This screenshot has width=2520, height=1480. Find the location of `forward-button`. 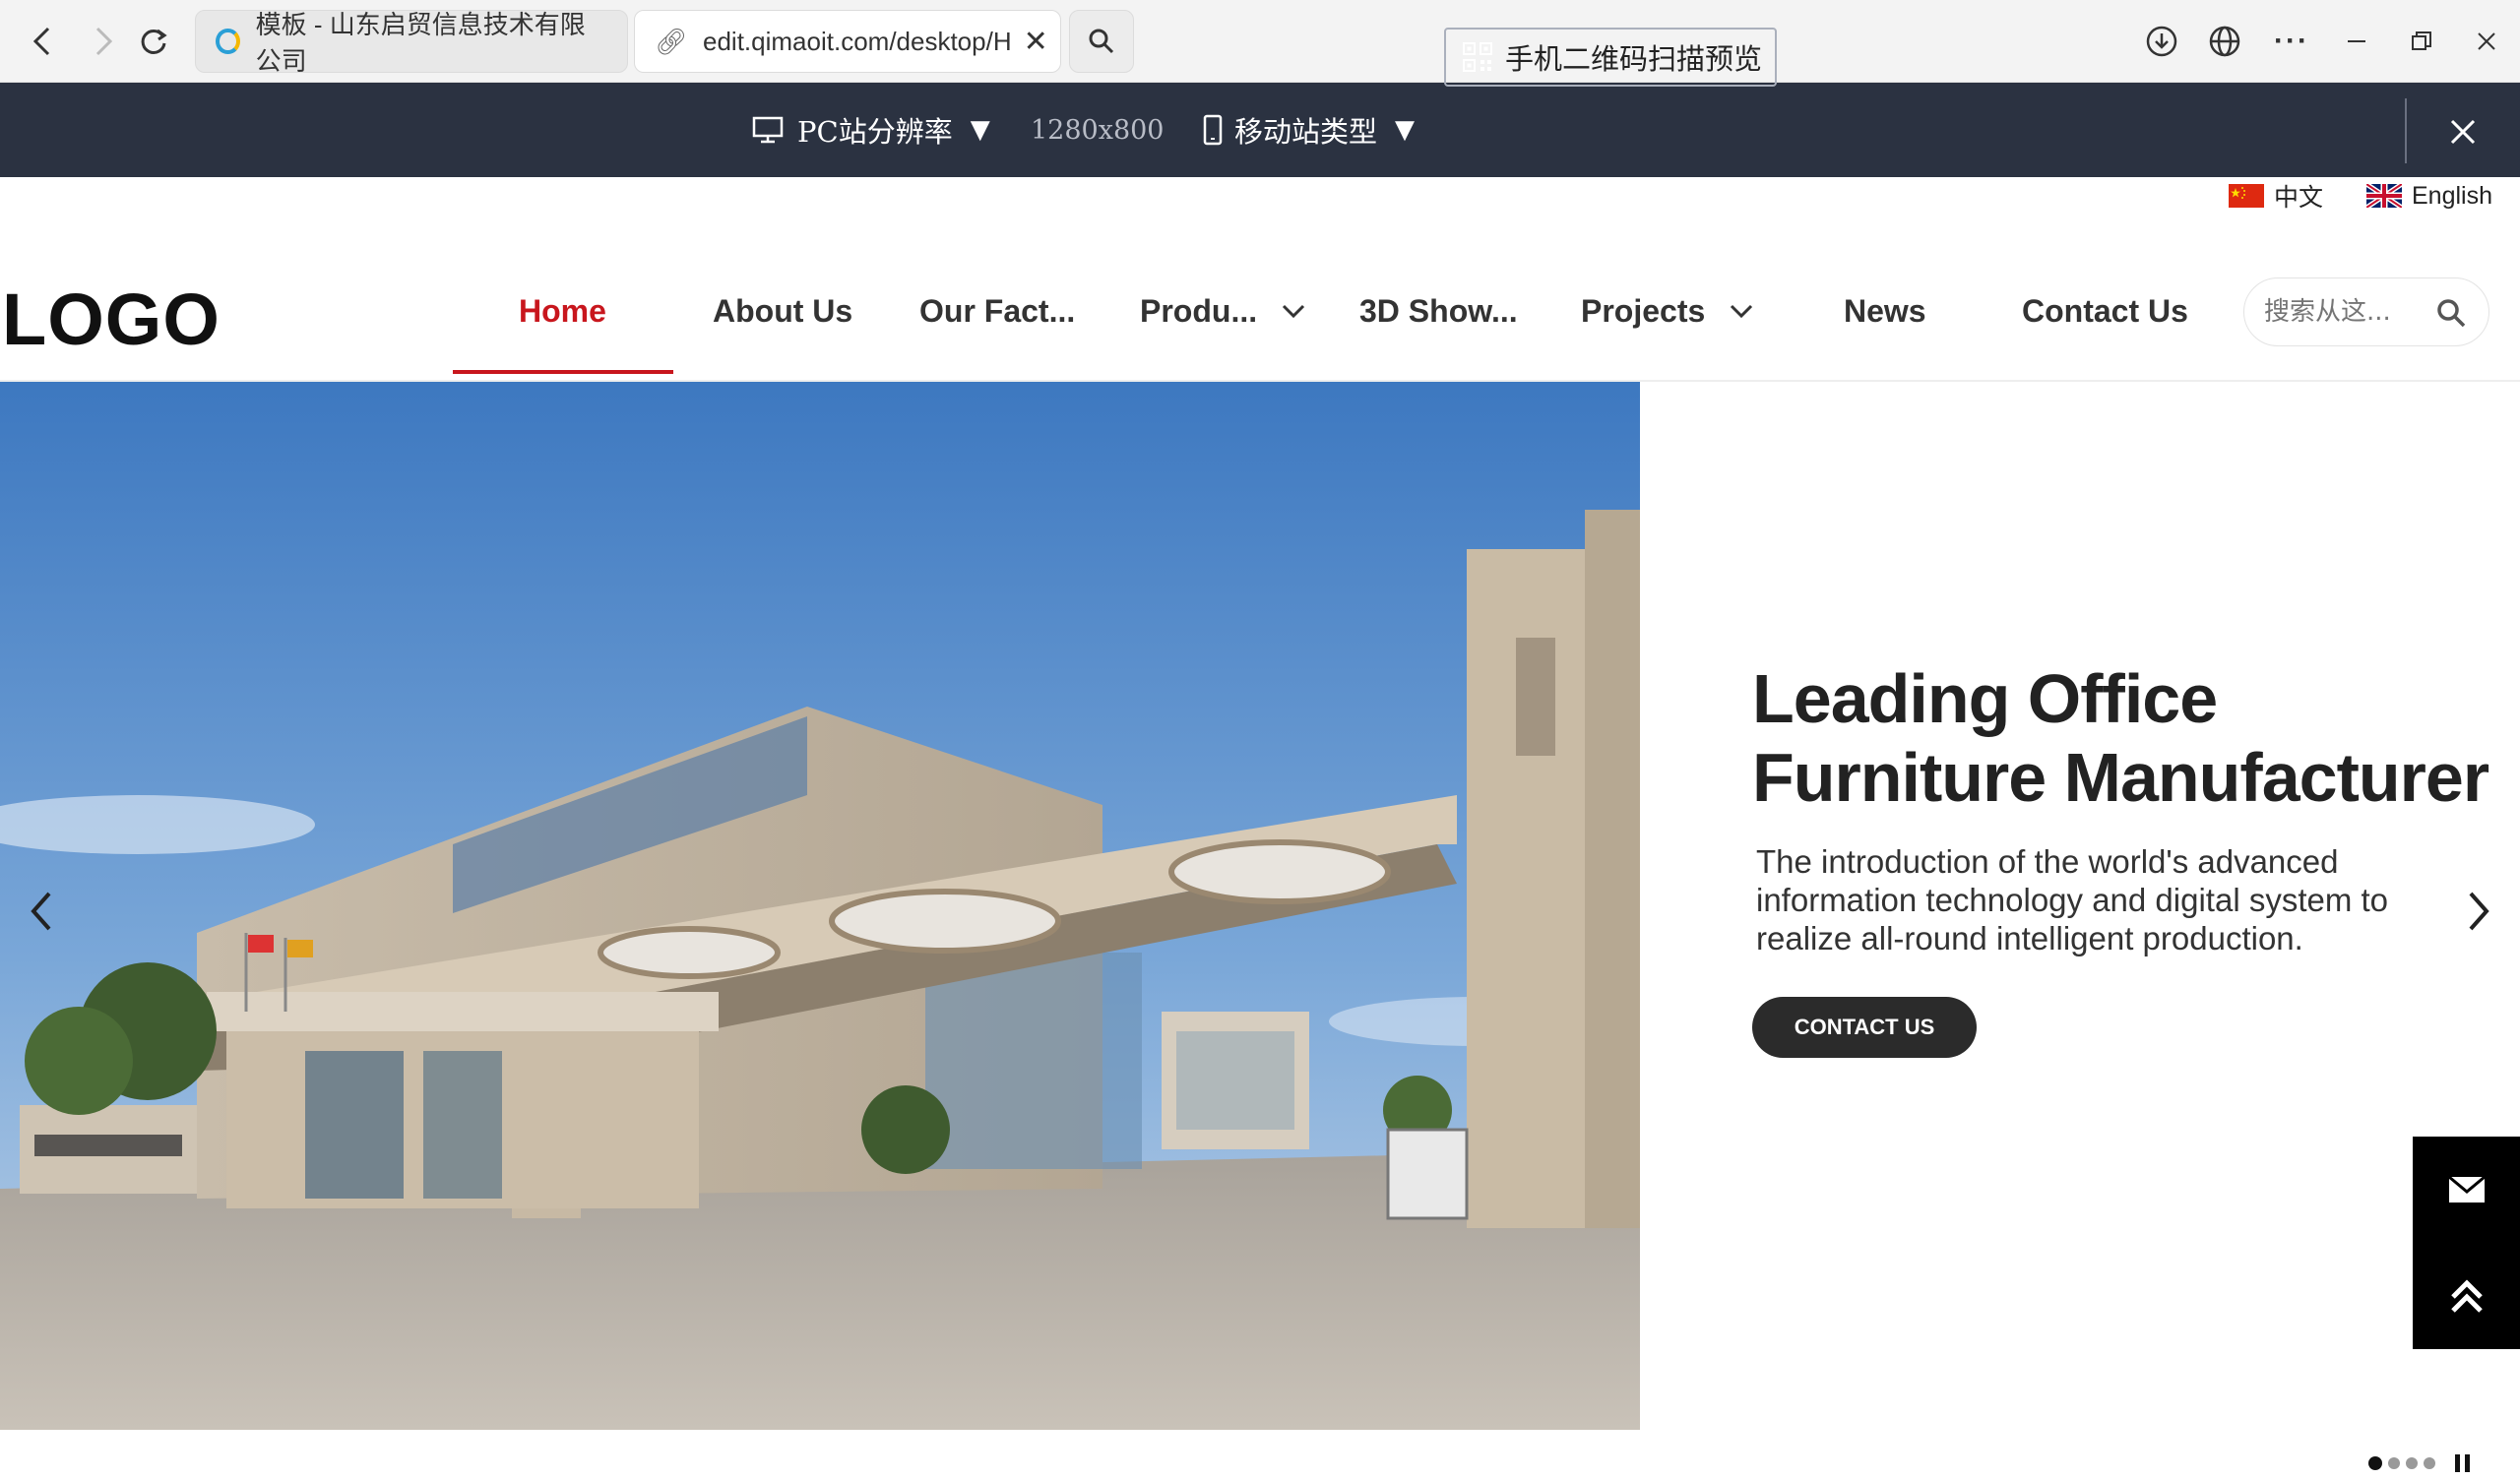

forward-button is located at coordinates (104, 42).